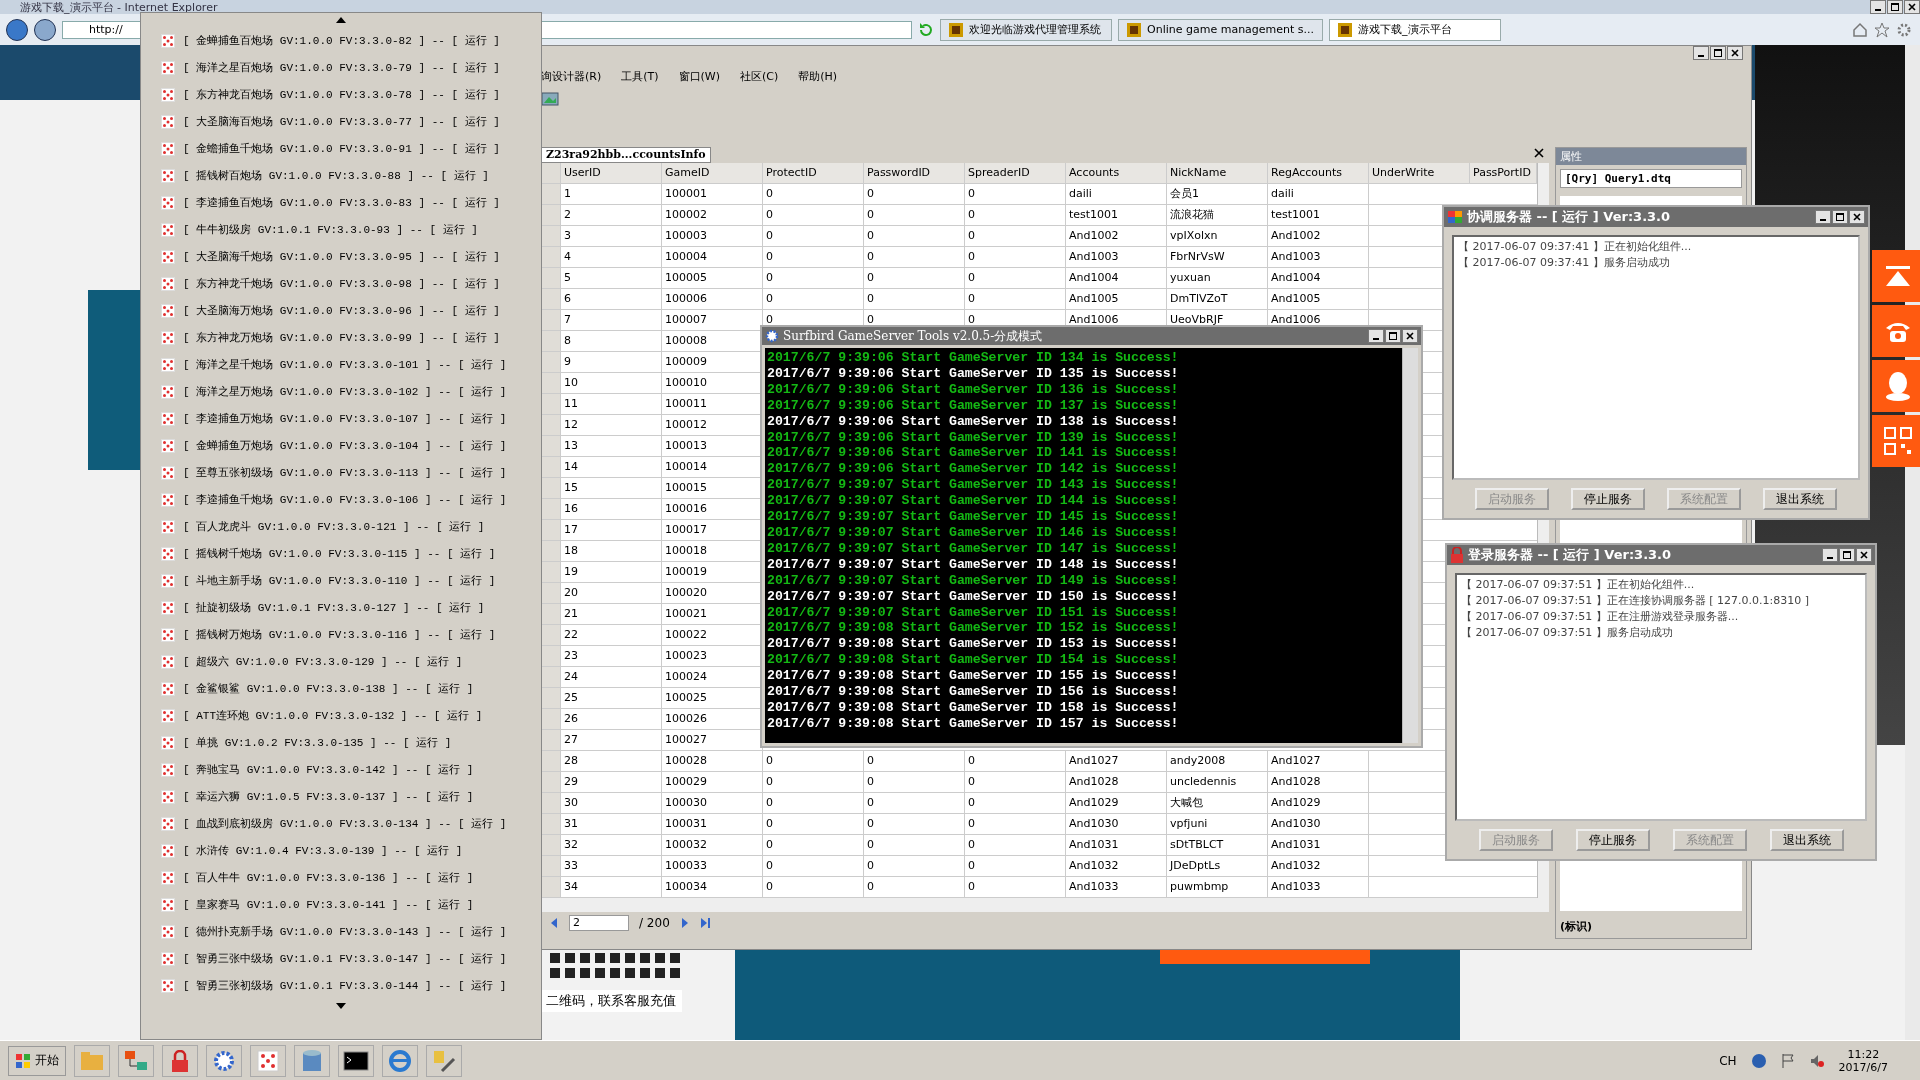 The width and height of the screenshot is (1920, 1080). What do you see at coordinates (611, 635) in the screenshot?
I see `table-cell: 22` at bounding box center [611, 635].